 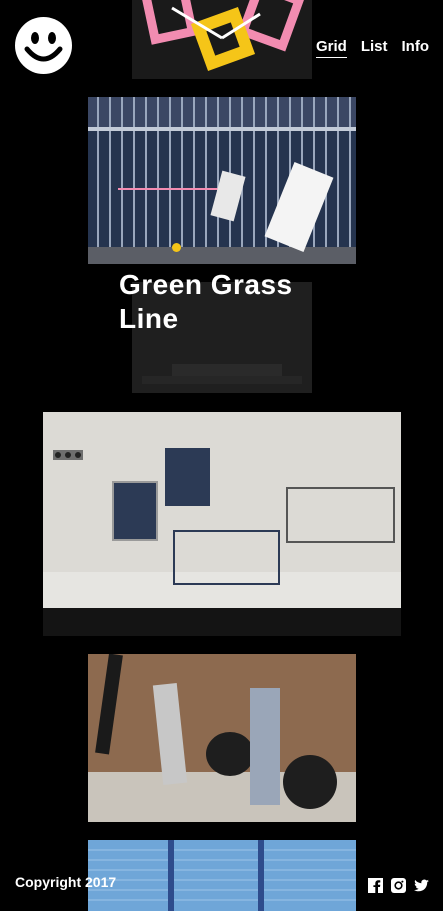 What do you see at coordinates (43, 45) in the screenshot?
I see `smiley-logo-icon` at bounding box center [43, 45].